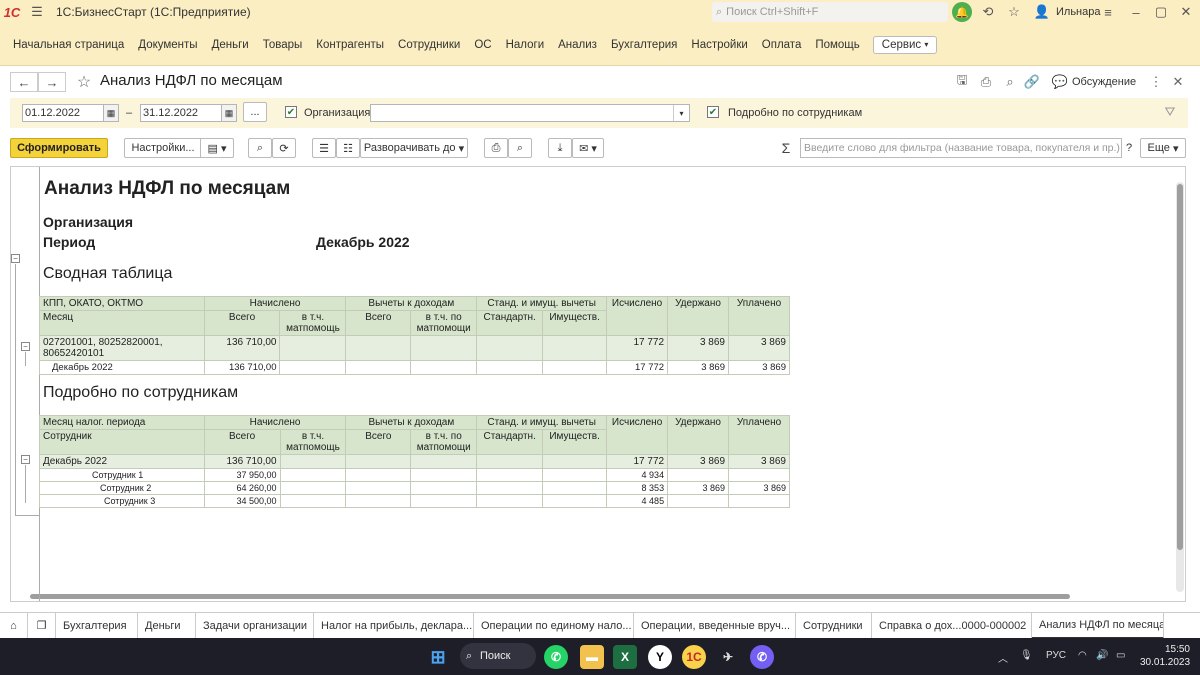 This screenshot has height=675, width=1200. I want to click on windows-start-icon: ⊞, so click(438, 657).